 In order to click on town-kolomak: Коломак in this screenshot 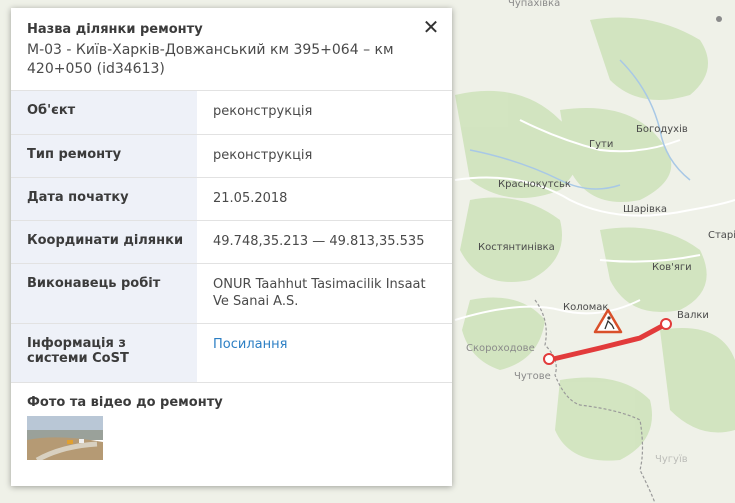, I will do `click(585, 307)`.